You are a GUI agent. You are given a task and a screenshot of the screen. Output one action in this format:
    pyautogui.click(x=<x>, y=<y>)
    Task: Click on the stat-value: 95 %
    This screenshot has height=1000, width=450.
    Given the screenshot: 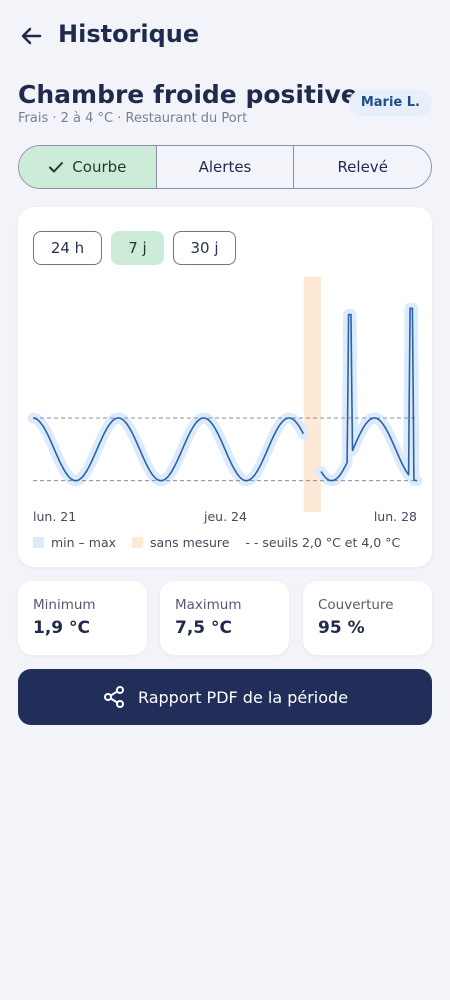 What is the action you would take?
    pyautogui.click(x=341, y=628)
    